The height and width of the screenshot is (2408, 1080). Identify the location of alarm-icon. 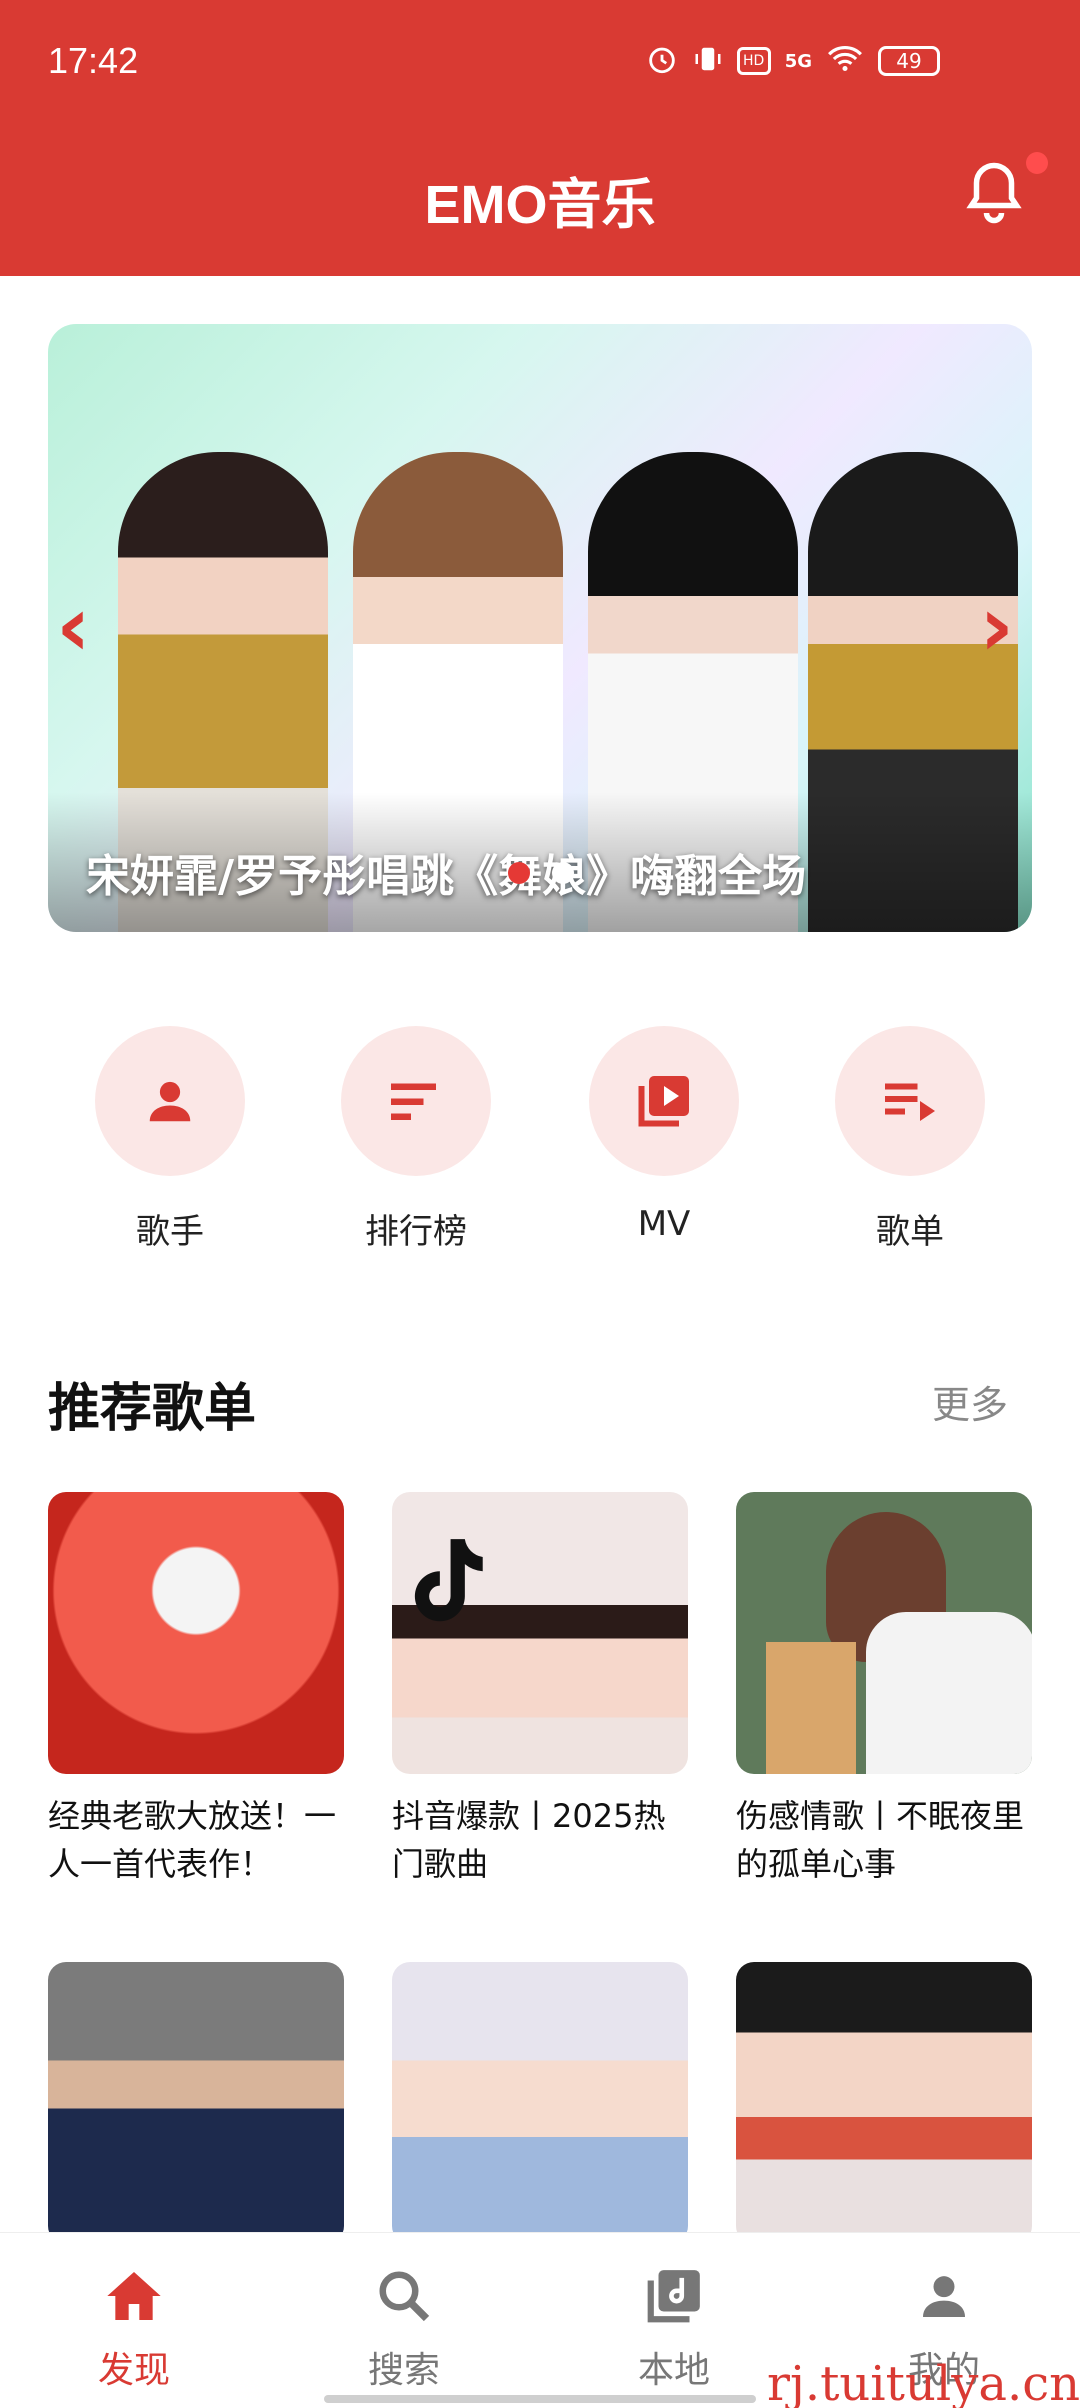
(662, 61).